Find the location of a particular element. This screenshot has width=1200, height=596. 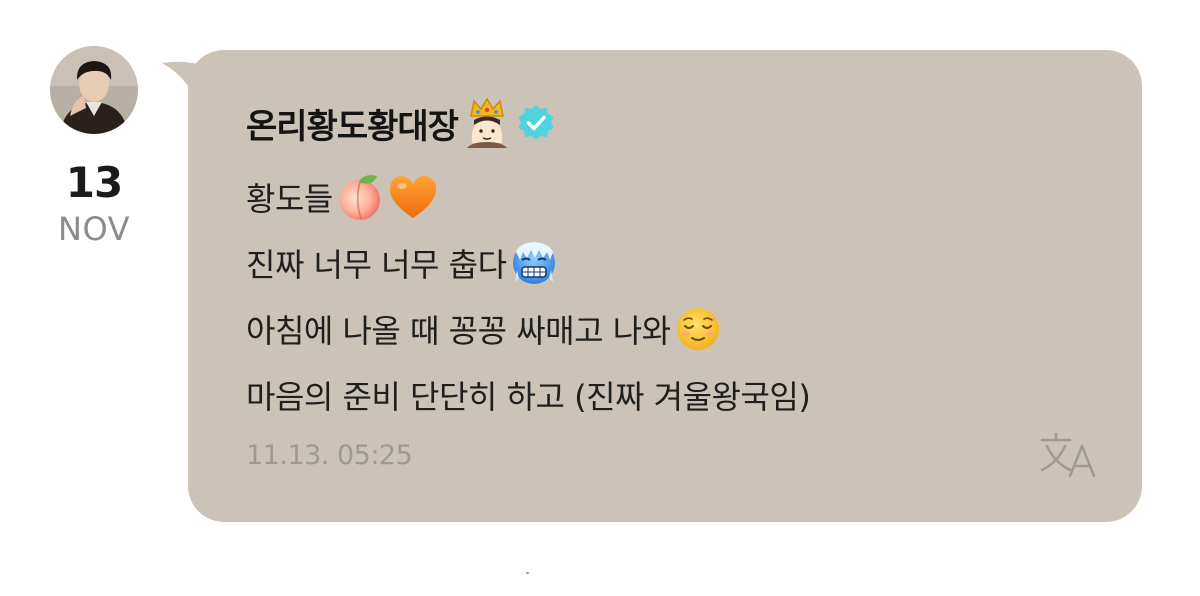

message-line: 진짜 너무 너무 춥다 is located at coordinates (528, 263).